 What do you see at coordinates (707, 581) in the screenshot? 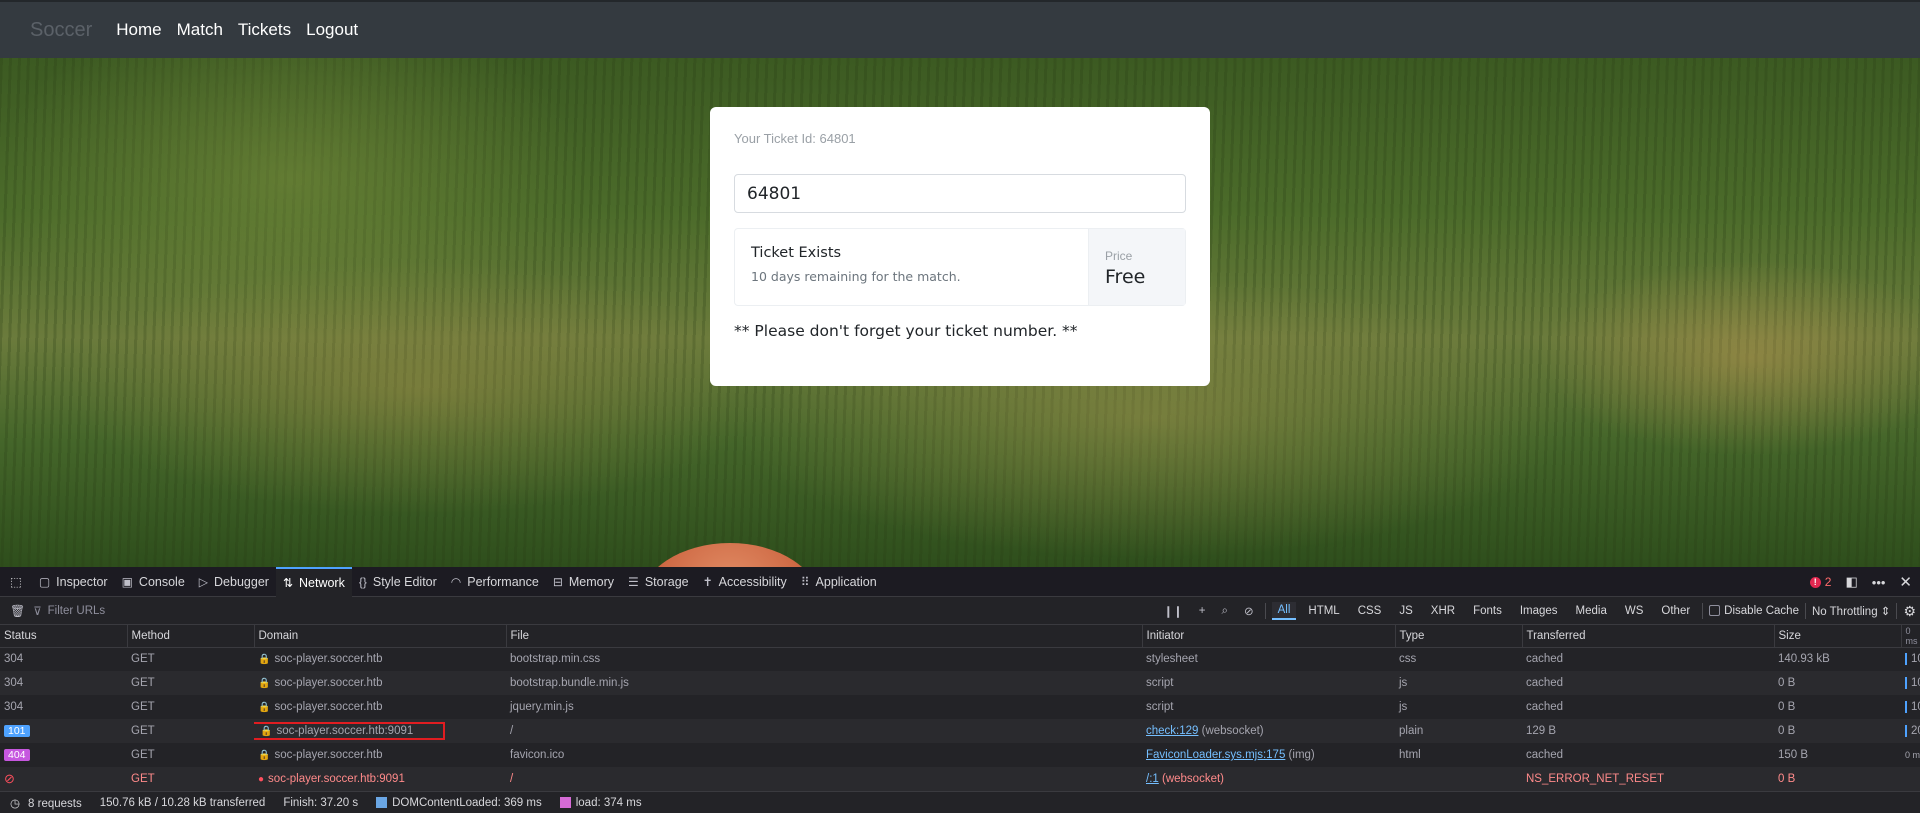
I see `accessibility-icon: ✝` at bounding box center [707, 581].